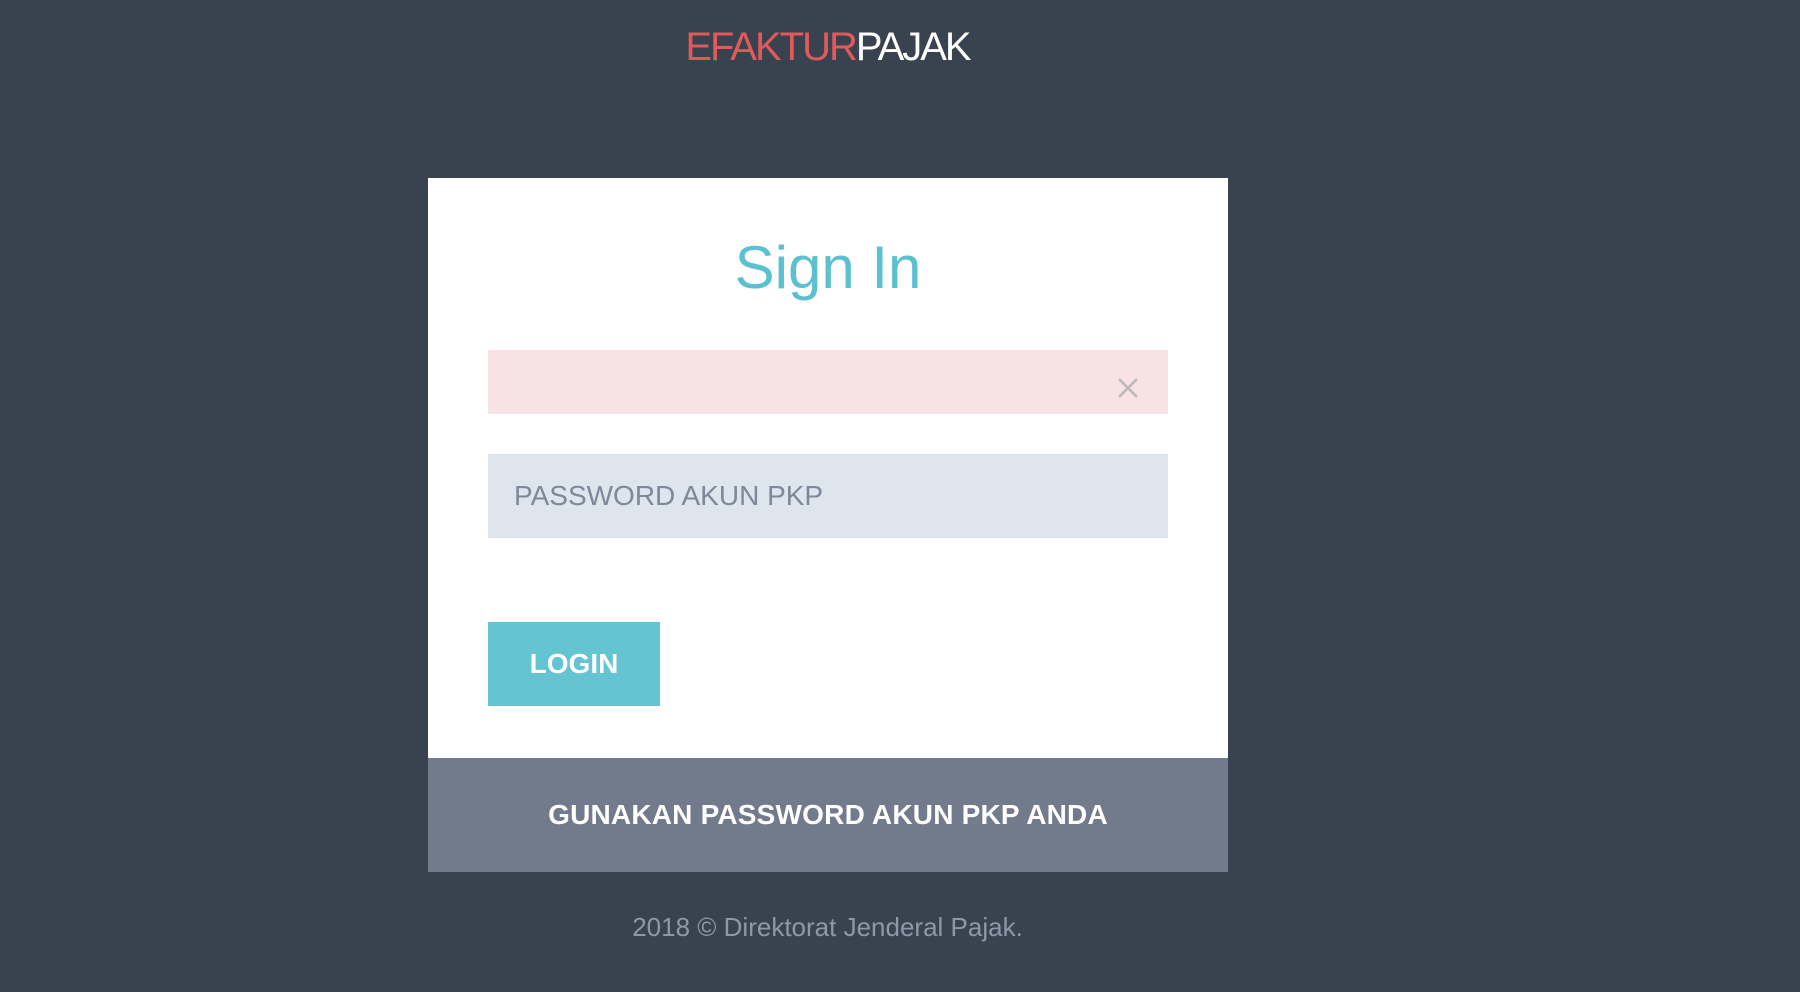 The width and height of the screenshot is (1800, 992). Describe the element at coordinates (828, 267) in the screenshot. I see `page-title: Sign In` at that location.